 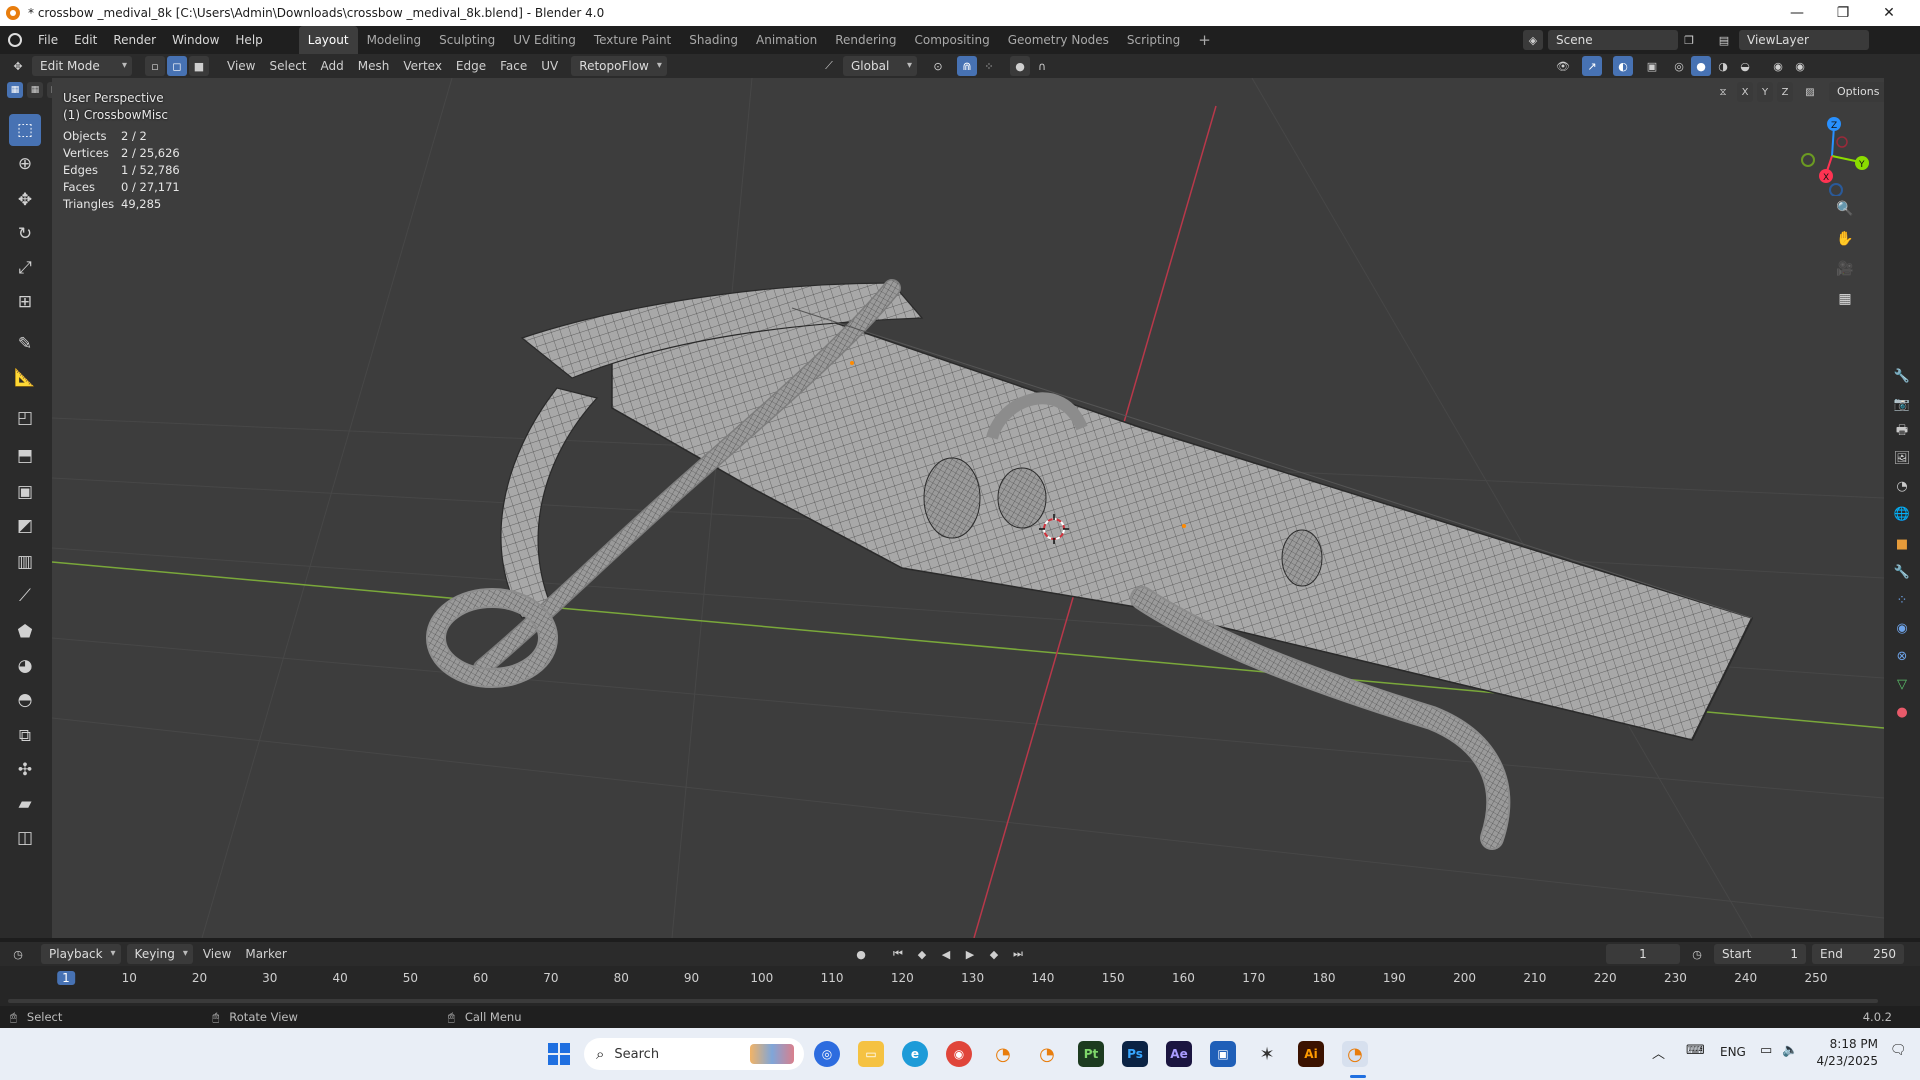 I want to click on pivot-icon: ⊙, so click(x=938, y=66).